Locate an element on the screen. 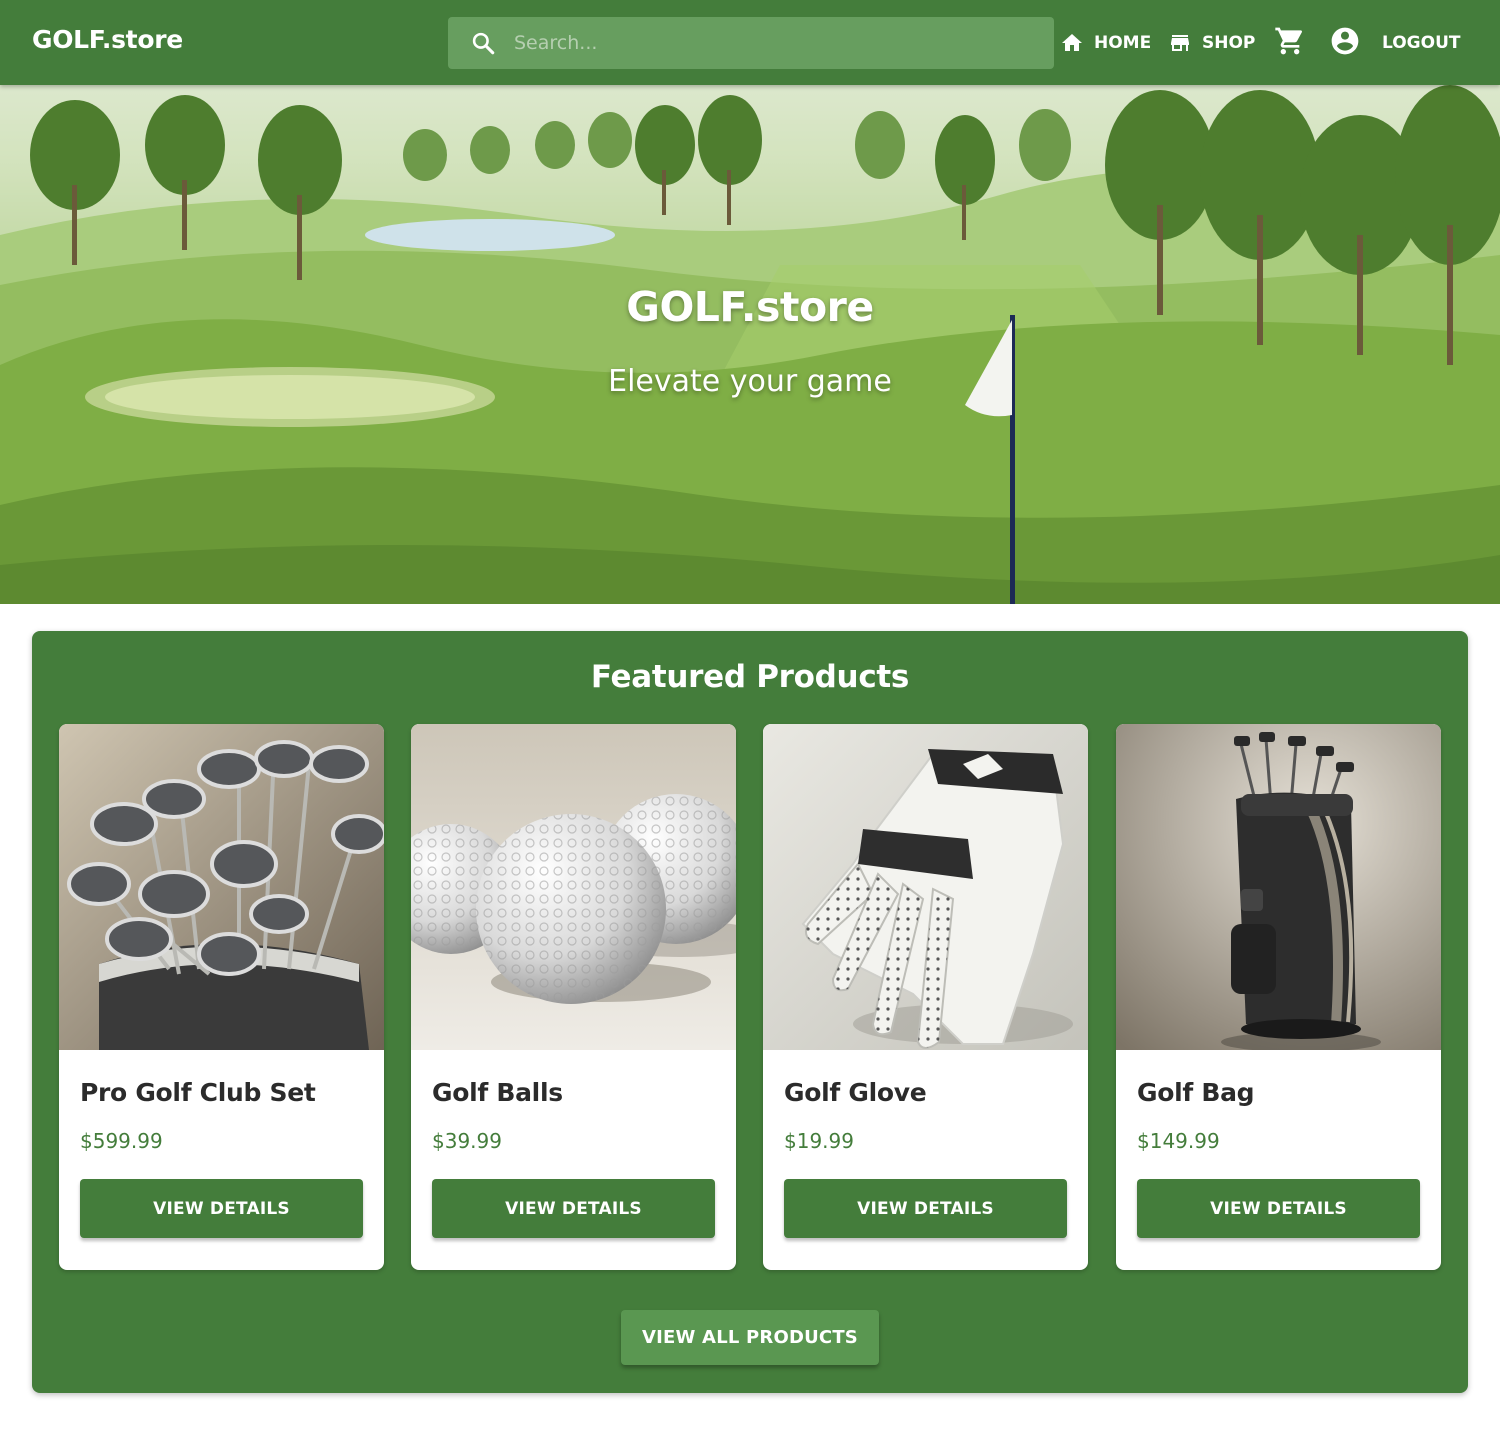 The height and width of the screenshot is (1430, 1500). logout-button: LOGOUT is located at coordinates (1421, 43).